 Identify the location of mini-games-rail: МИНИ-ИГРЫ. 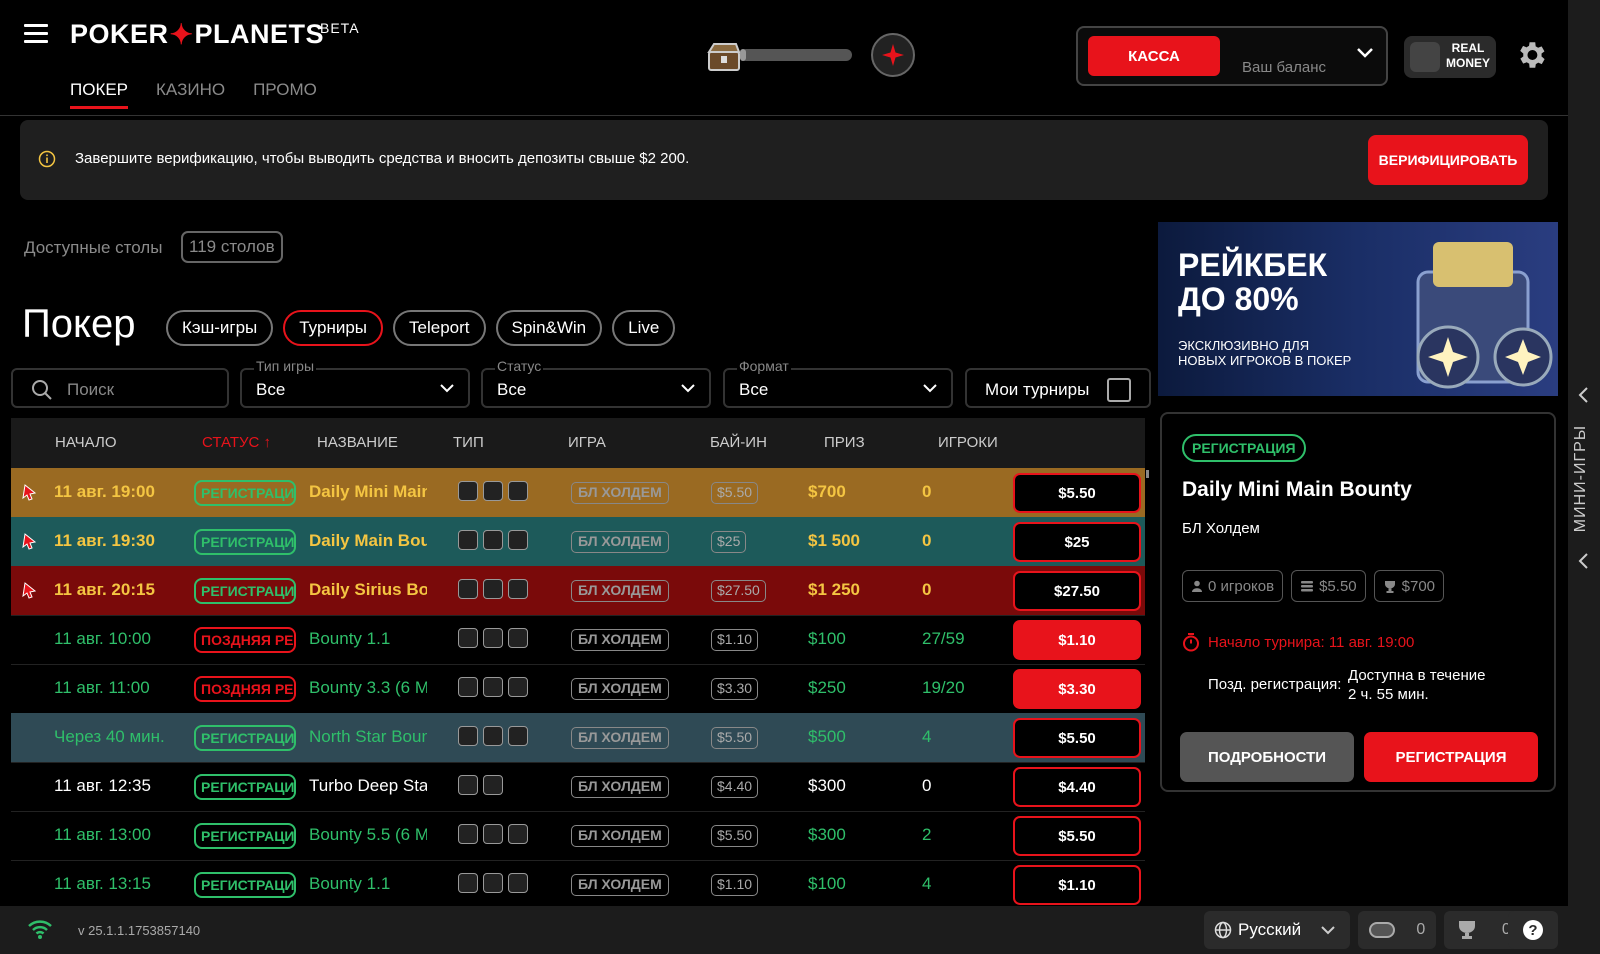
(1584, 477).